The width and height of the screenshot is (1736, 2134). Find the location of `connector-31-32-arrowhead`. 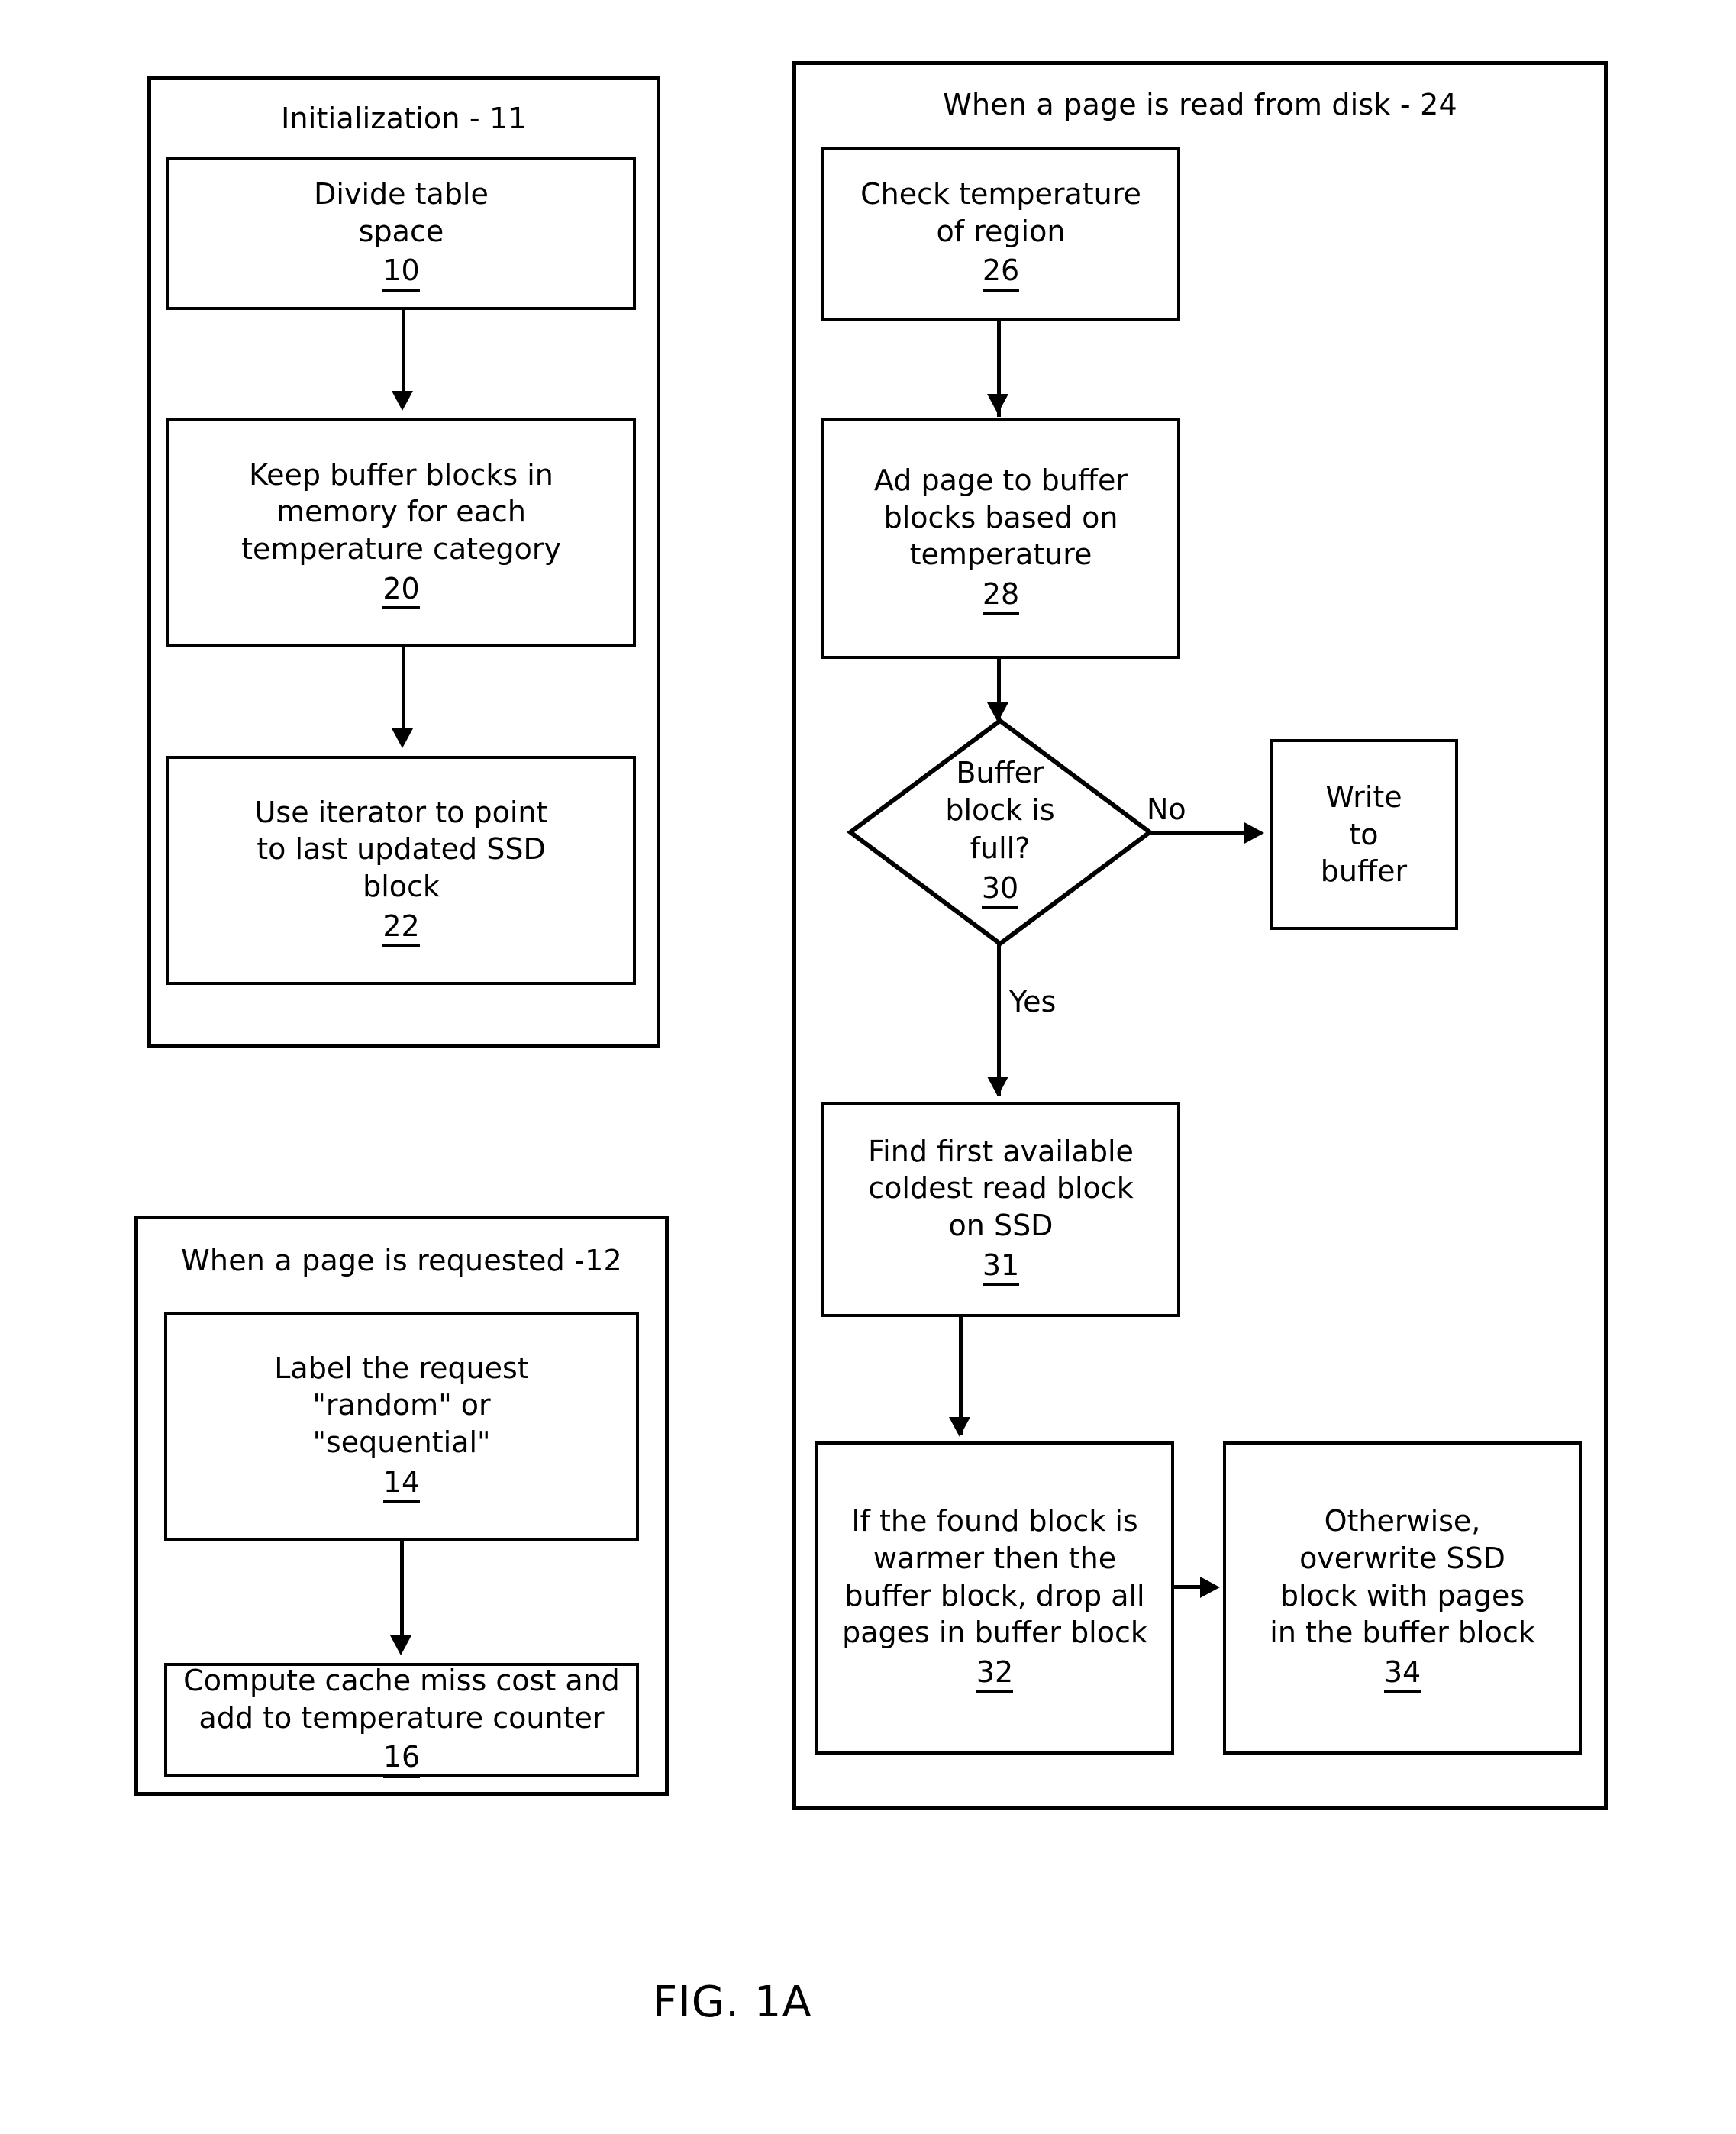

connector-31-32-arrowhead is located at coordinates (960, 1427).